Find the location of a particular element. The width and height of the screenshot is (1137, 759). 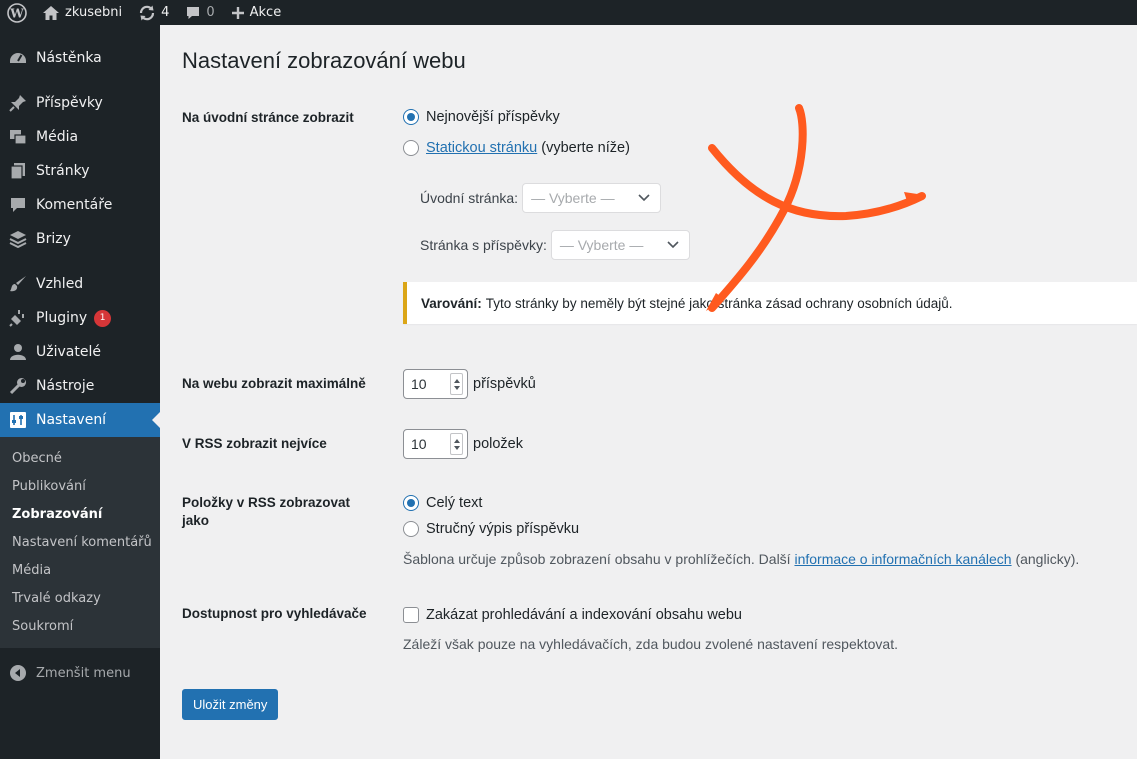

posts-per-page-input: 10 is located at coordinates (435, 384).